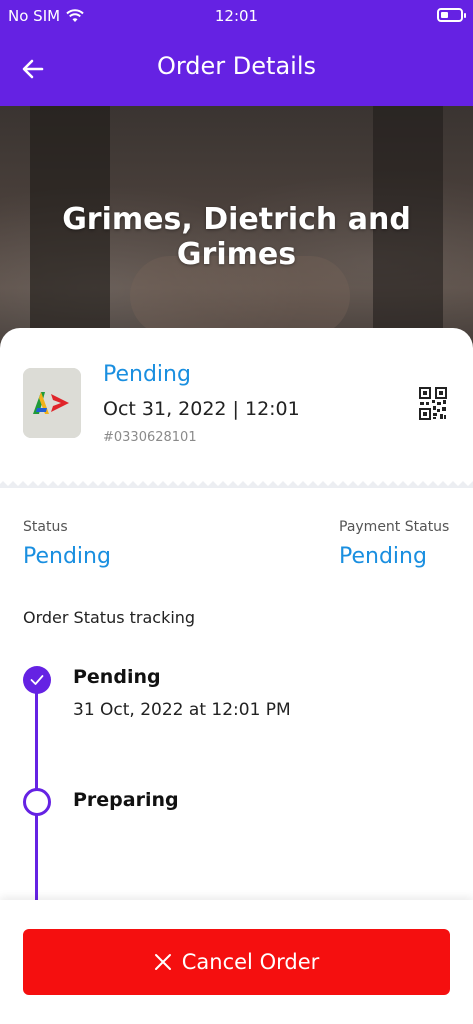 This screenshot has width=473, height=1024. I want to click on restaurant-name: Grimes, Dietrich and Grimes, so click(236, 237).